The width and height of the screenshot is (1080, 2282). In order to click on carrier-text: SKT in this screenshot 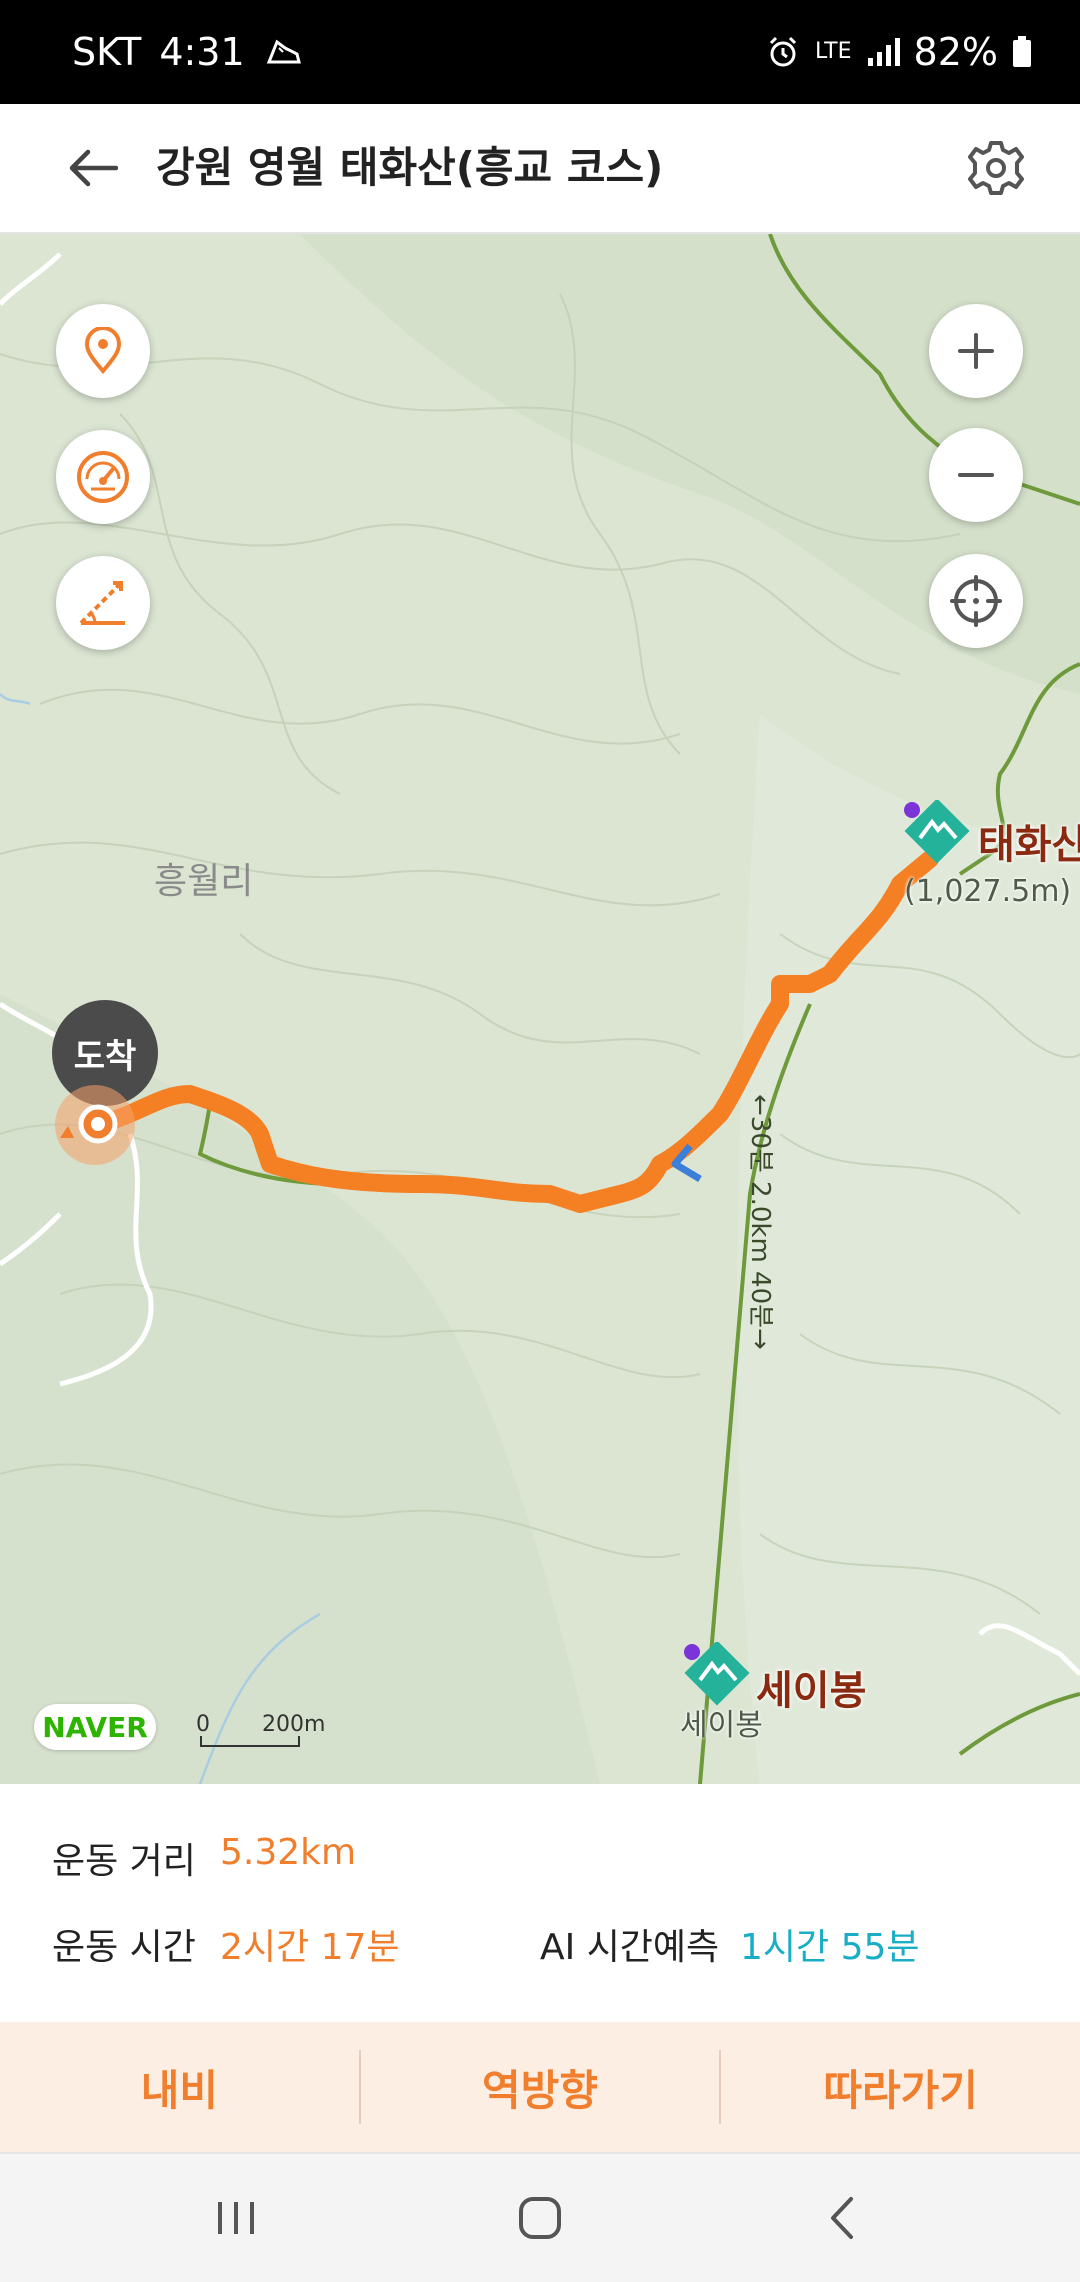, I will do `click(107, 52)`.